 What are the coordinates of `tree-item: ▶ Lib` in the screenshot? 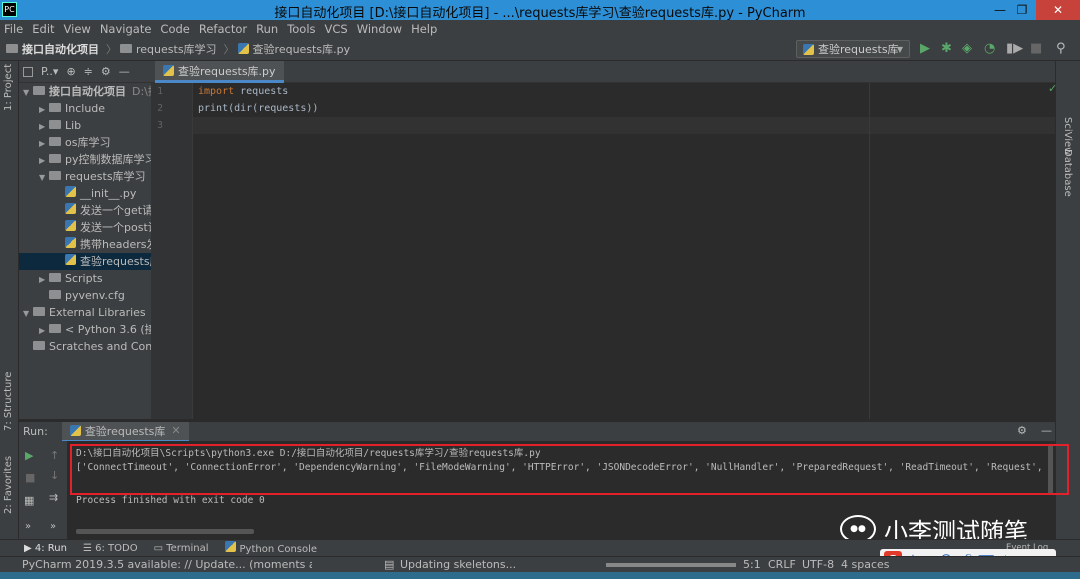 It's located at (85, 125).